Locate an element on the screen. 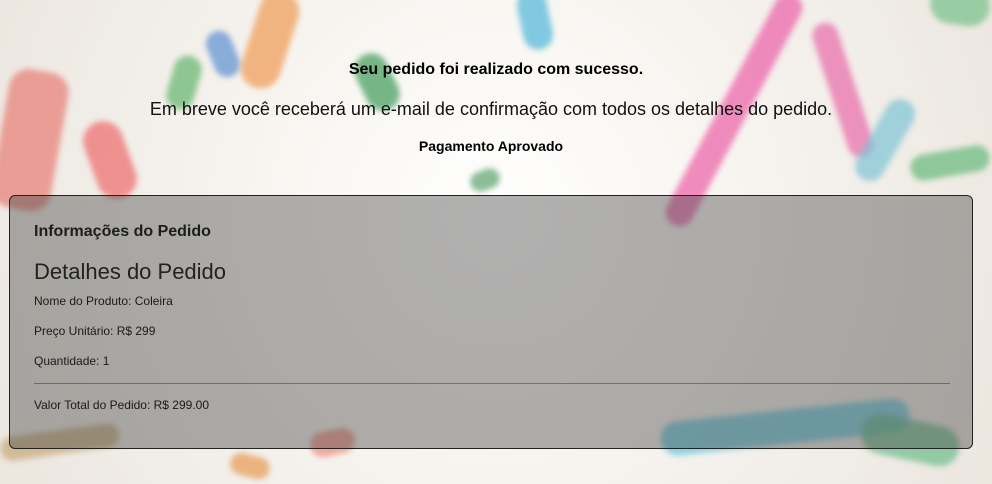  order-details-heading: Detalhes do Pedido is located at coordinates (130, 271).